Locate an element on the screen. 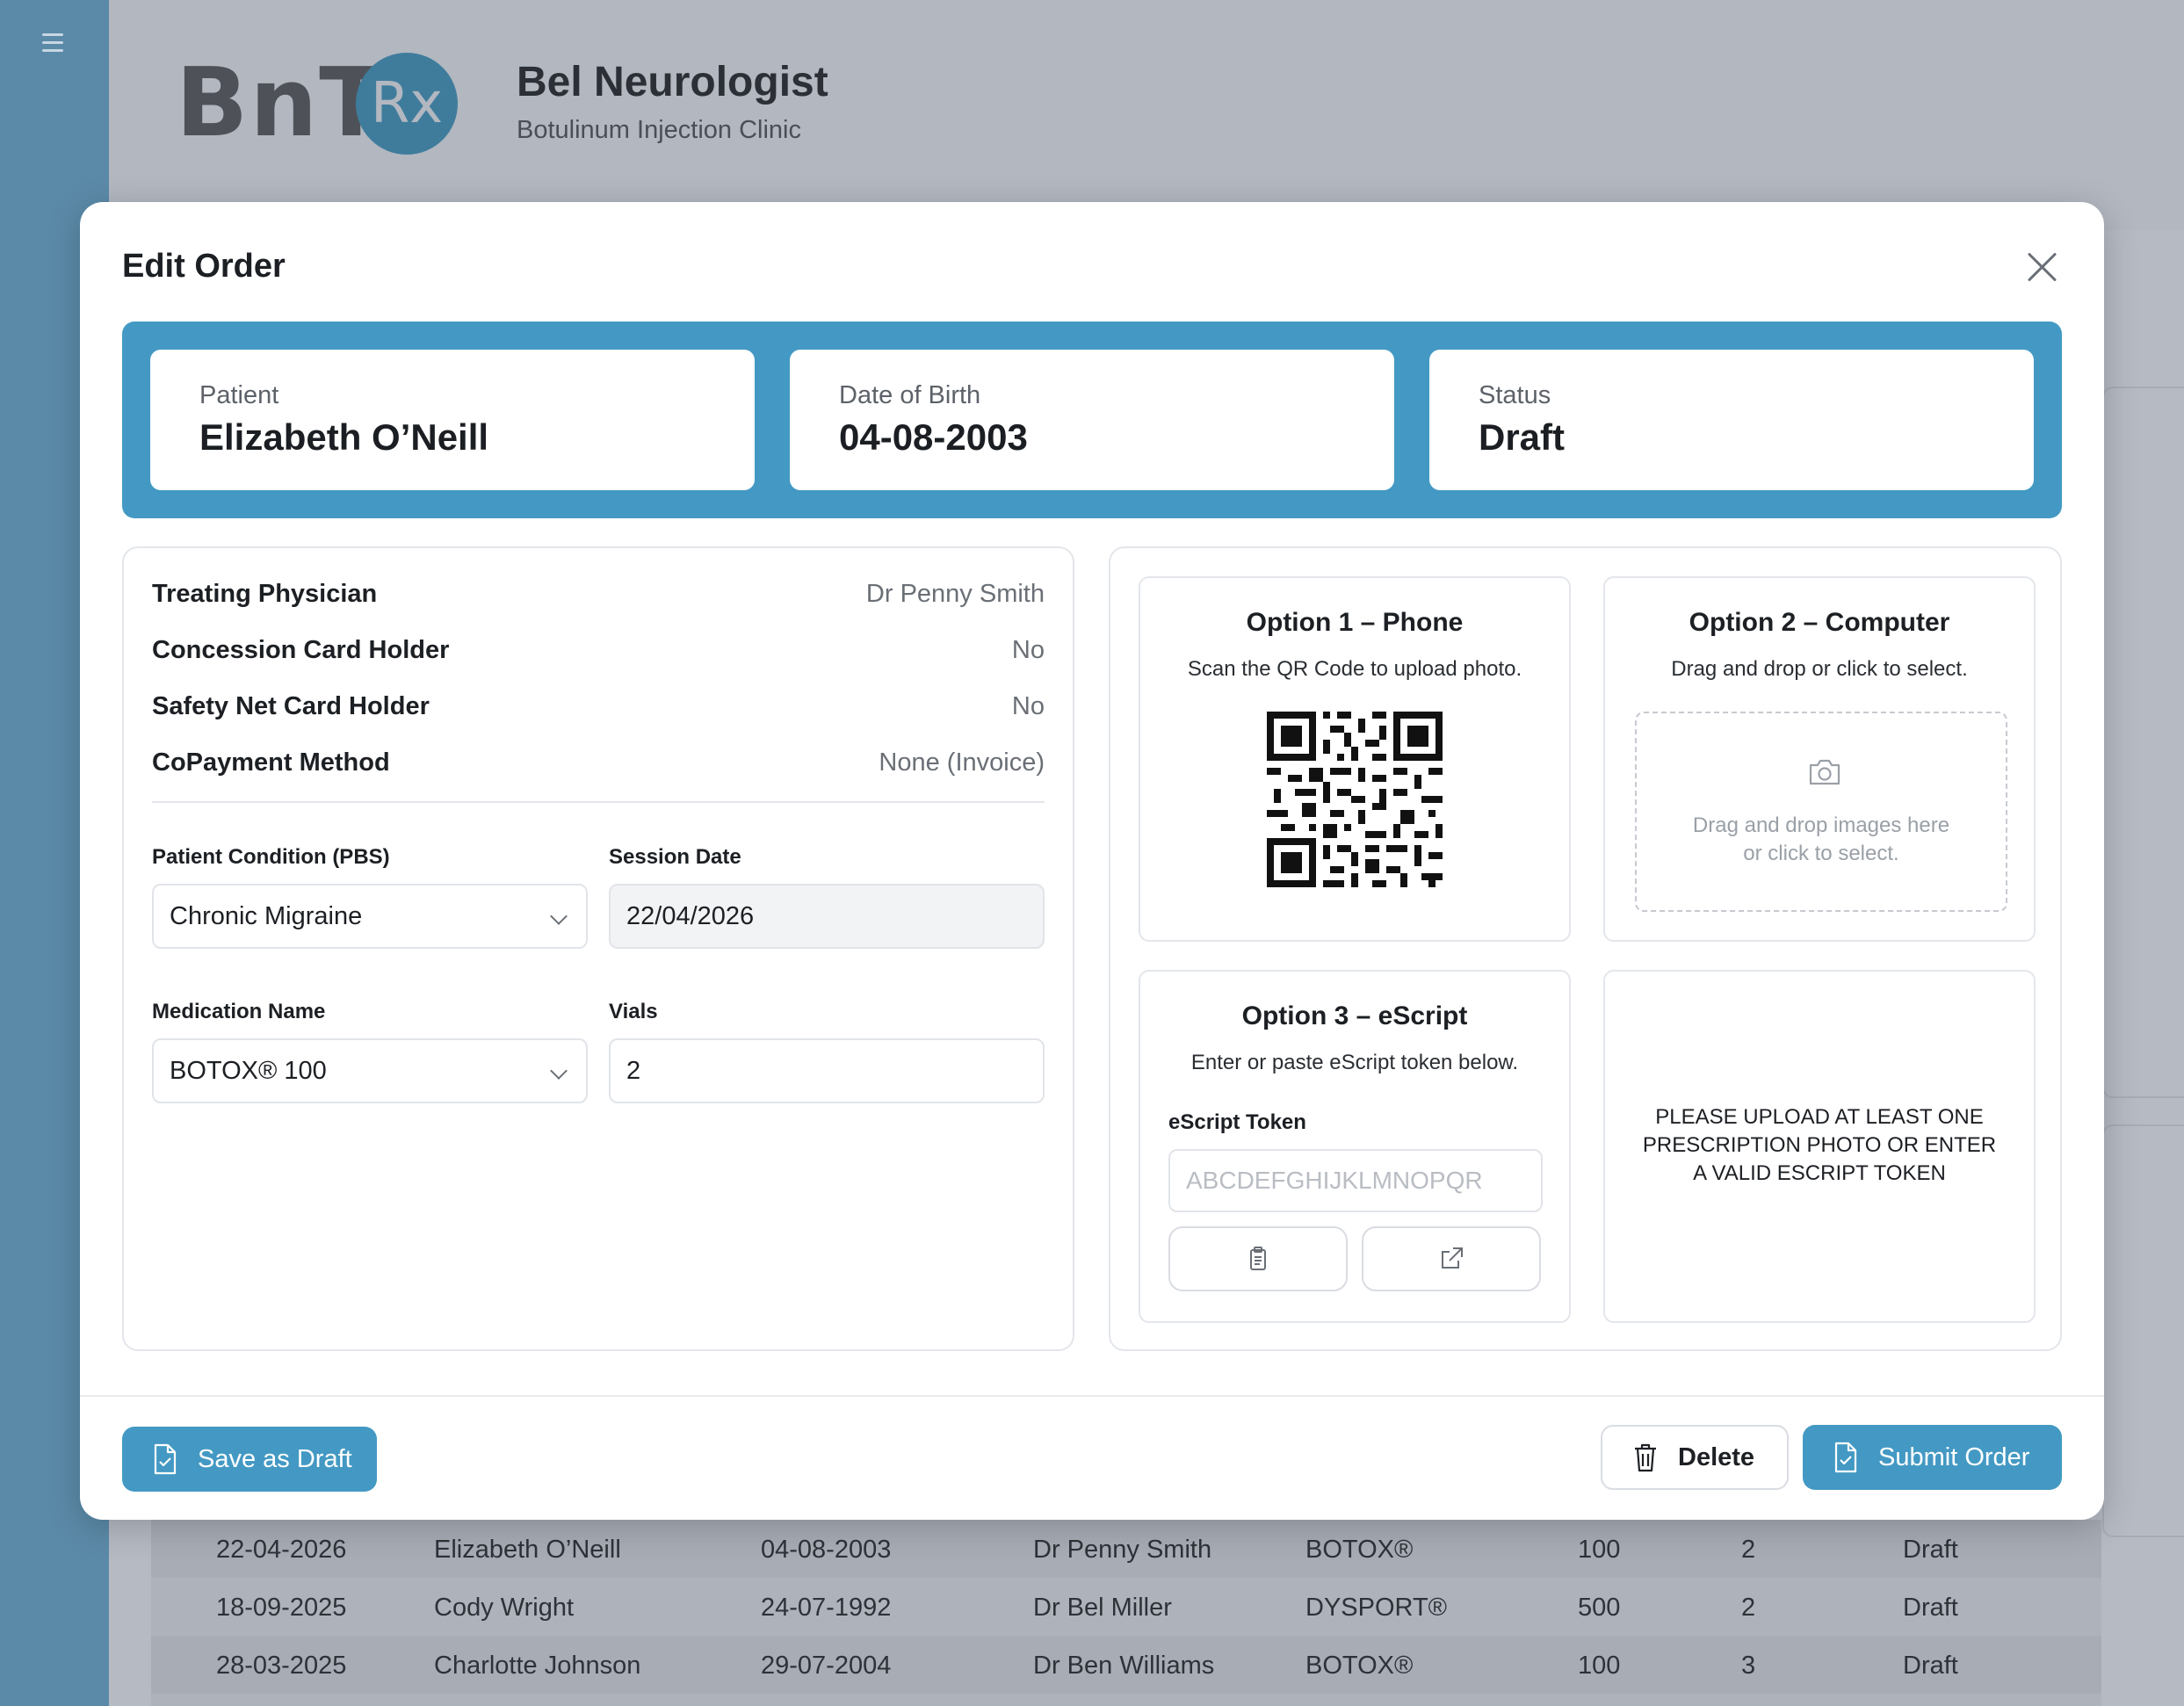 The width and height of the screenshot is (2184, 1706). qr-code-icon is located at coordinates (1355, 799).